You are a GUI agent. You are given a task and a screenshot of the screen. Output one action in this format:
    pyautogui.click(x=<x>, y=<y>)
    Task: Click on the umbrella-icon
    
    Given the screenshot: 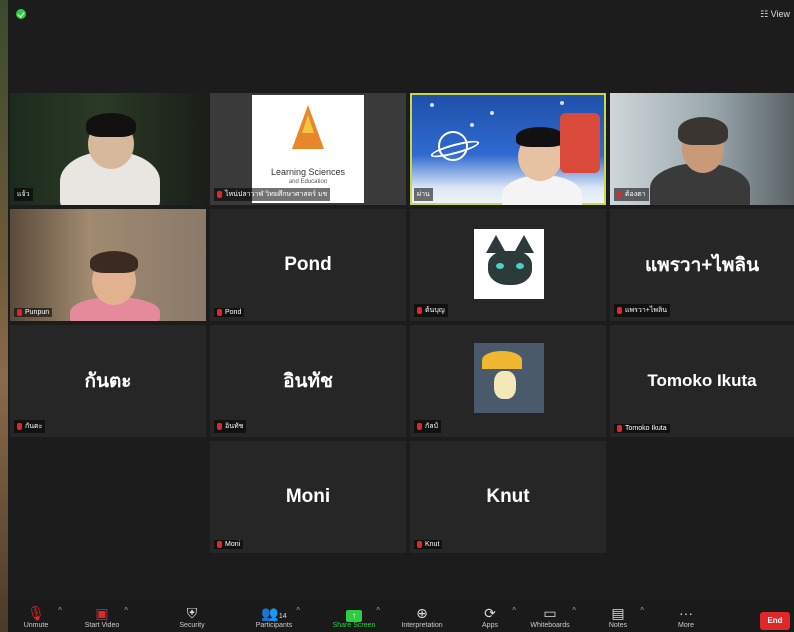 What is the action you would take?
    pyautogui.click(x=502, y=360)
    